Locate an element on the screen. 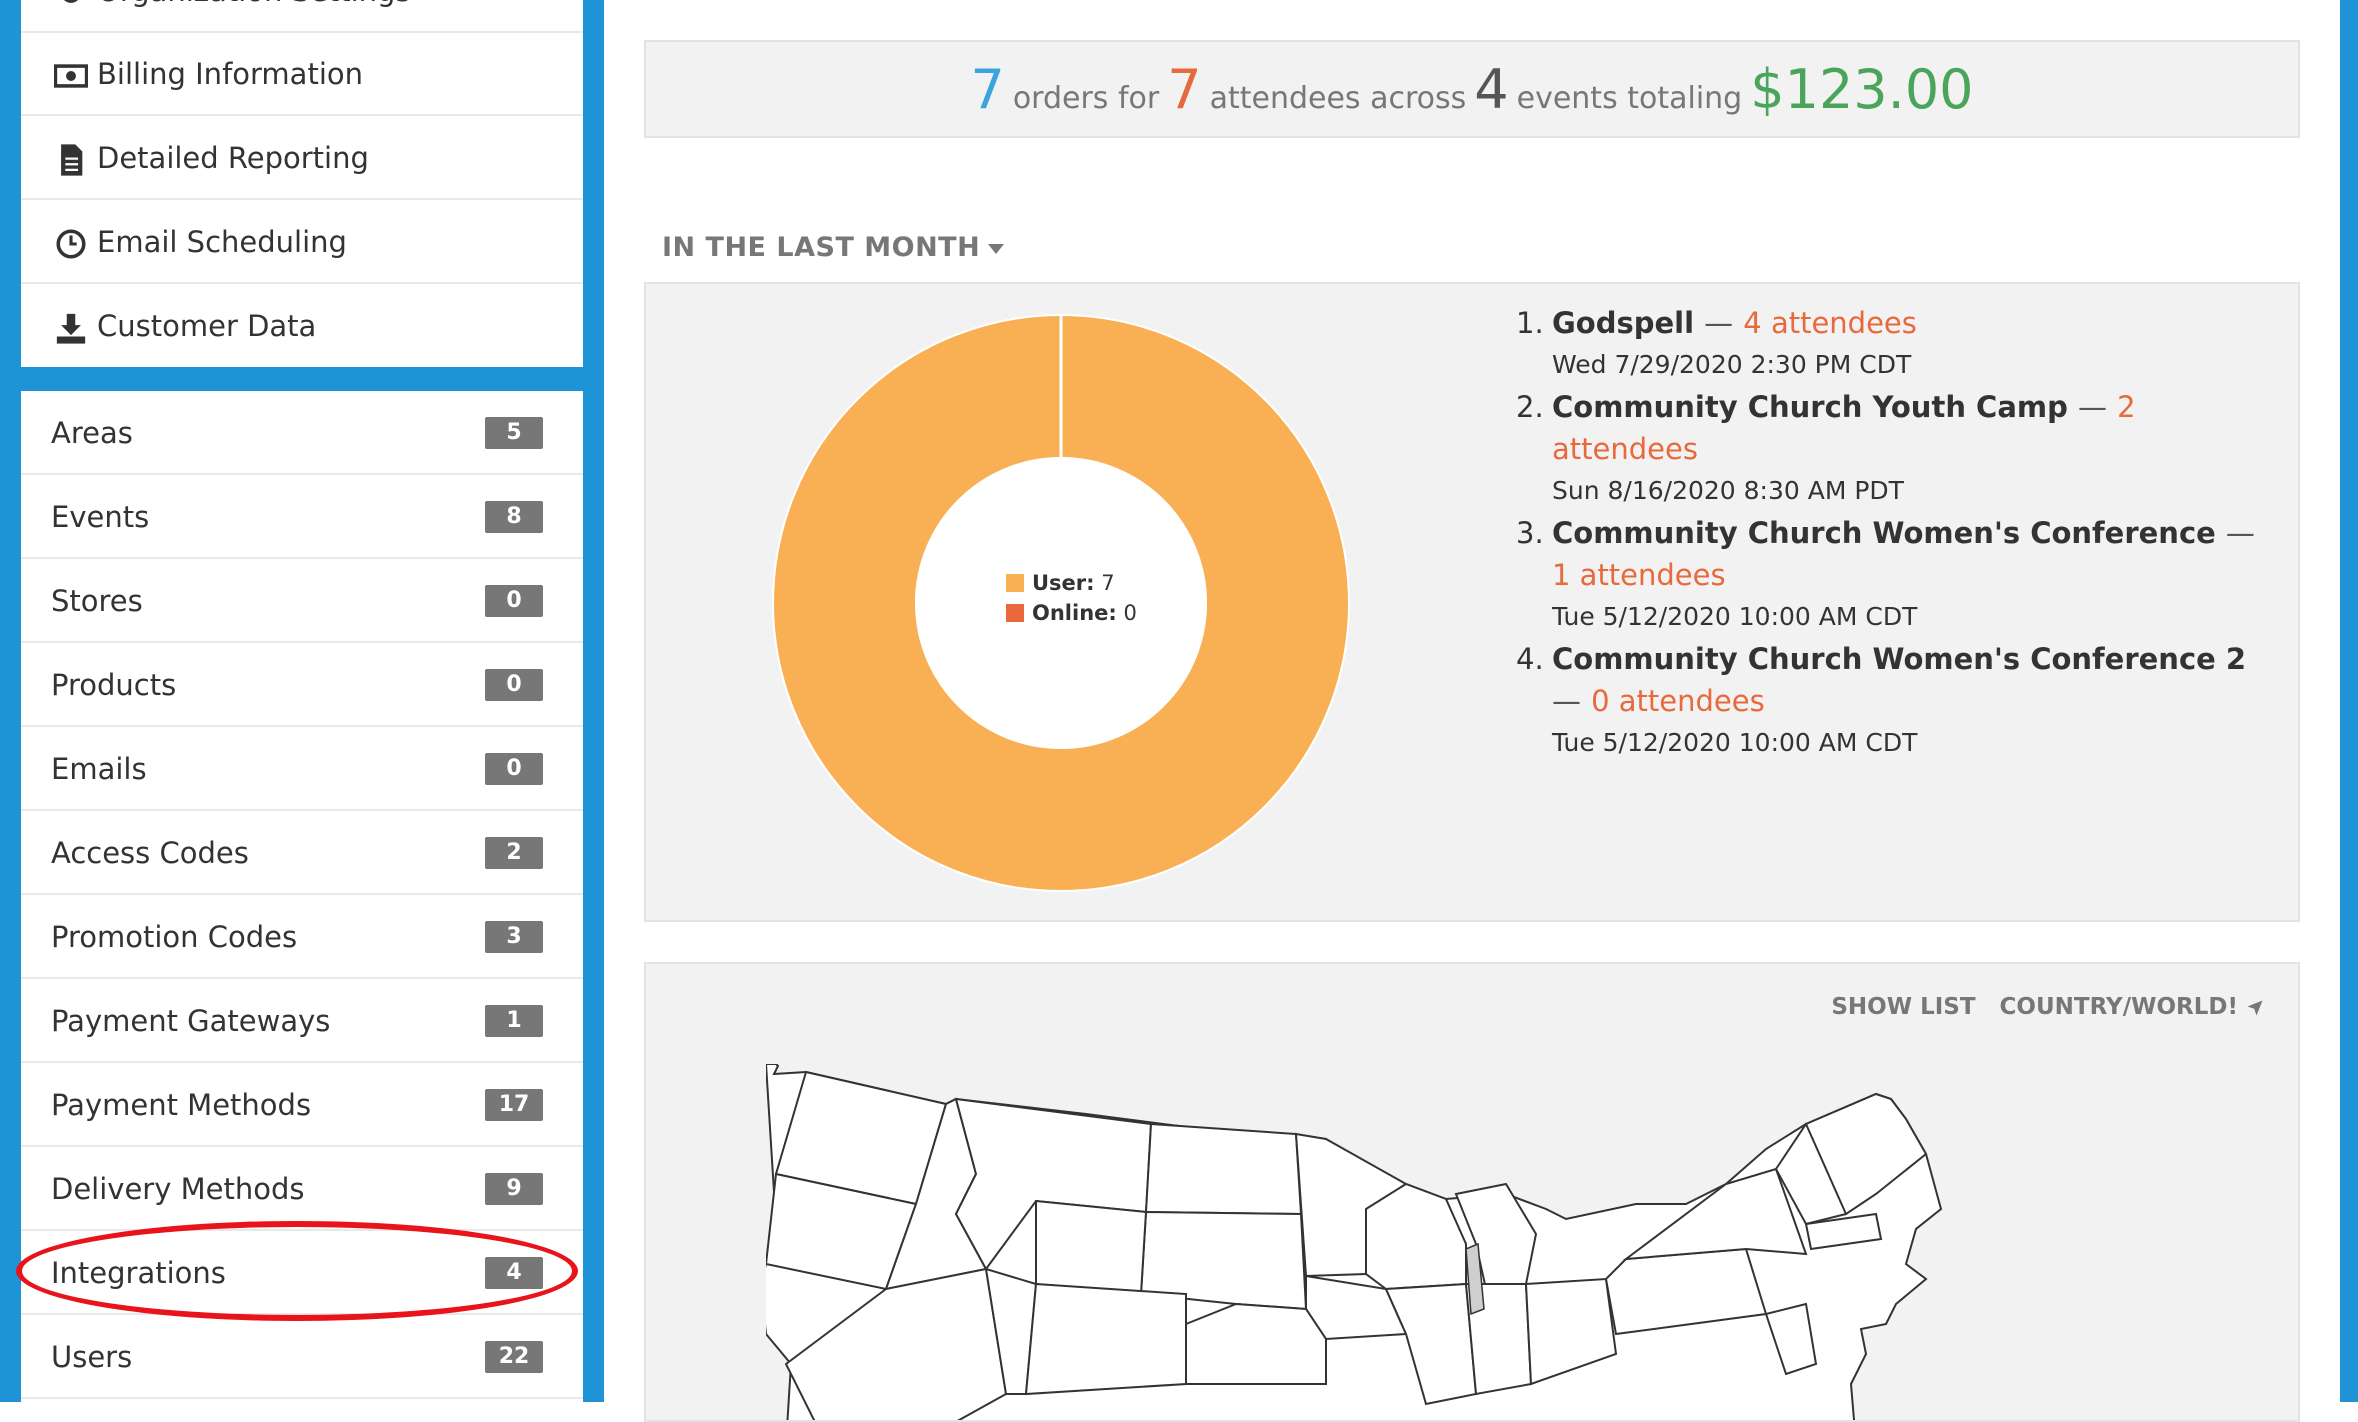 The height and width of the screenshot is (1422, 2358). nav-item-emails: Emails 0 is located at coordinates (302, 769).